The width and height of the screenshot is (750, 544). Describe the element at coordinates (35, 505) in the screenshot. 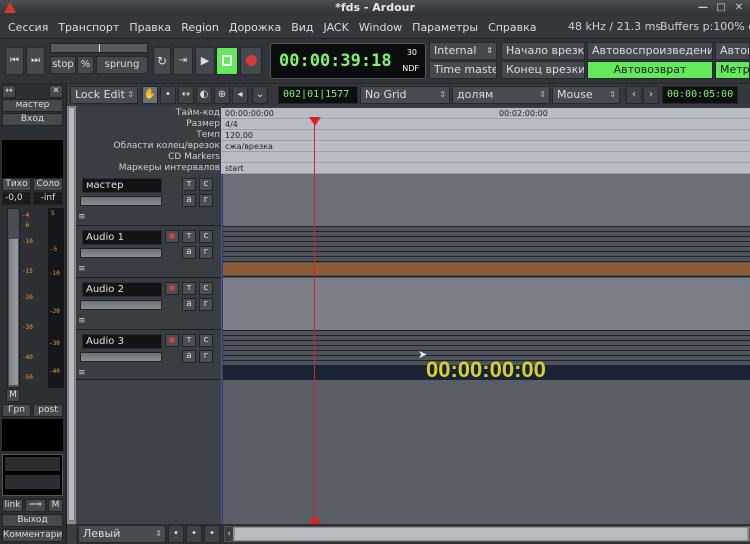

I see `panner-direction-button: ⟹` at that location.